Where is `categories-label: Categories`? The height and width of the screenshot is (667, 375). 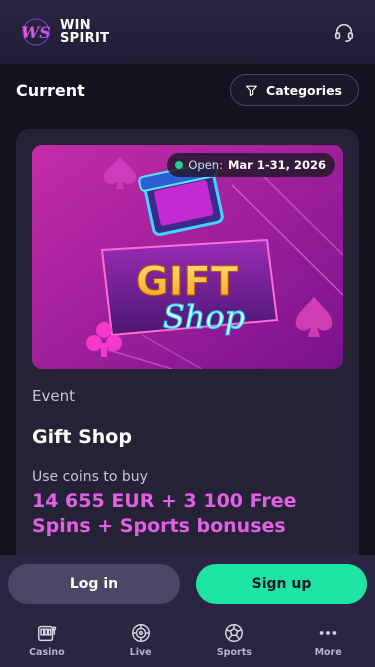 categories-label: Categories is located at coordinates (304, 90).